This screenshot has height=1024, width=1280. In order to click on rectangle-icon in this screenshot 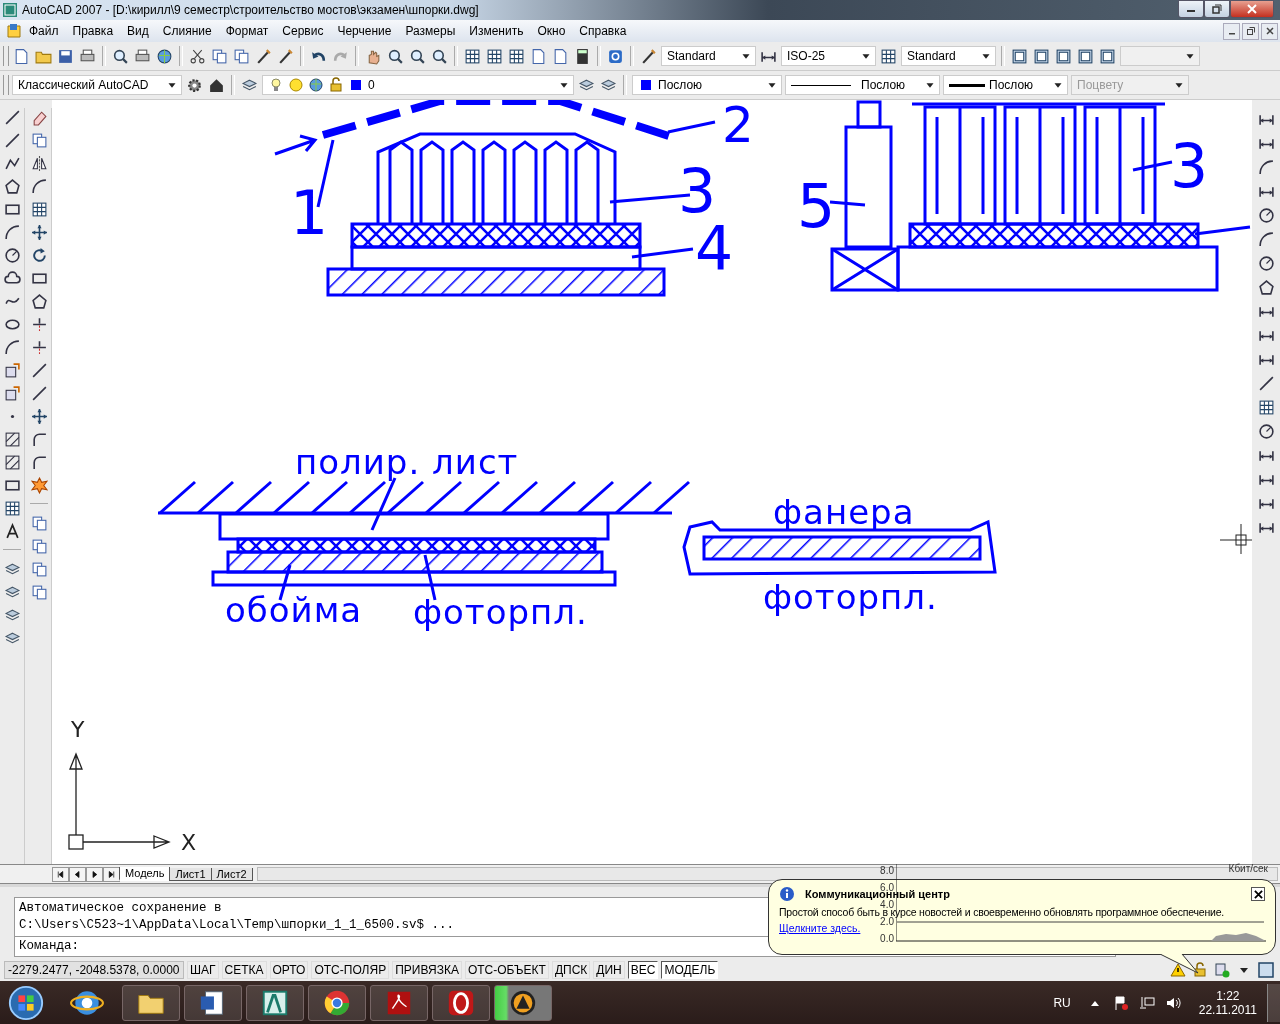, I will do `click(12, 209)`.